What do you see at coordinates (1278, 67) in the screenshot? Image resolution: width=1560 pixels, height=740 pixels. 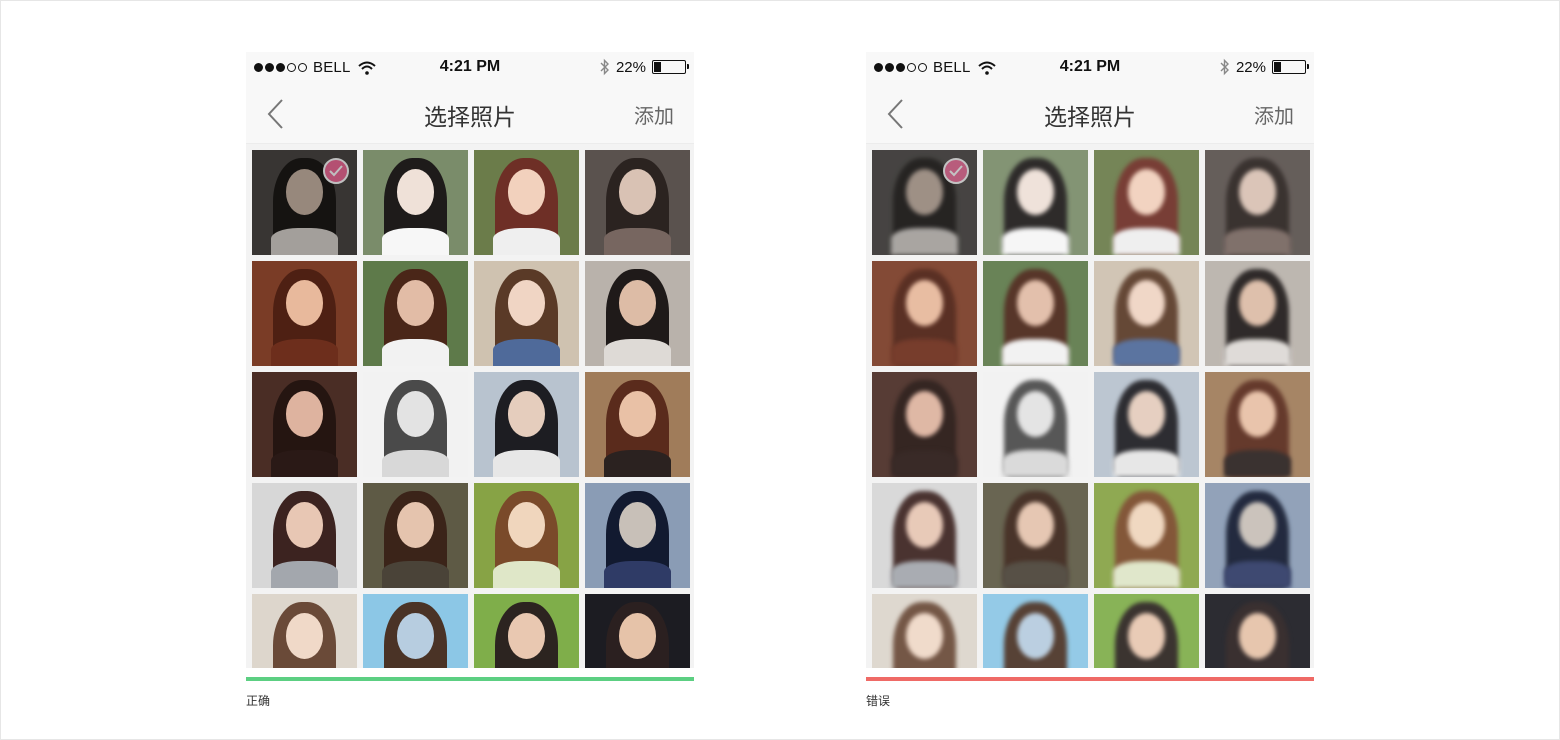 I see `battery-level-fill` at bounding box center [1278, 67].